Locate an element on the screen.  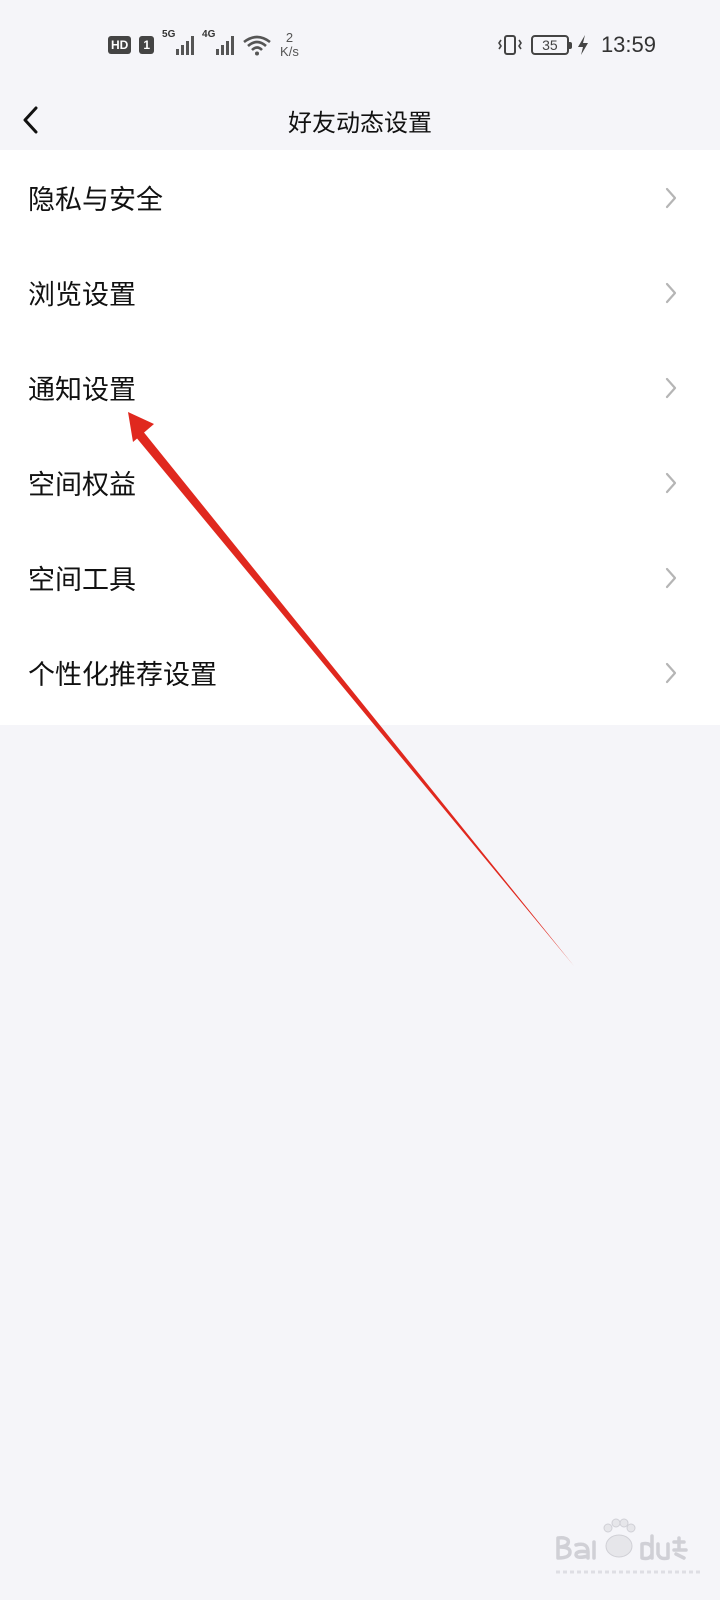
signal-5g: 5G is located at coordinates (178, 42).